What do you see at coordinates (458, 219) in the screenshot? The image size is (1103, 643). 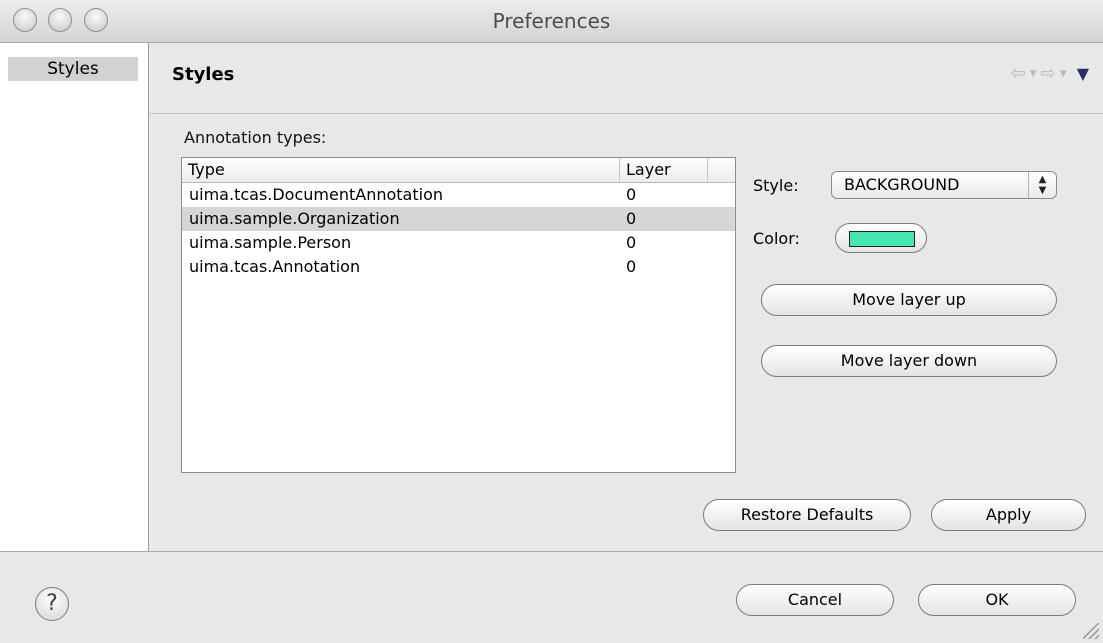 I see `table-row-selected: uima.sample.Organization 0` at bounding box center [458, 219].